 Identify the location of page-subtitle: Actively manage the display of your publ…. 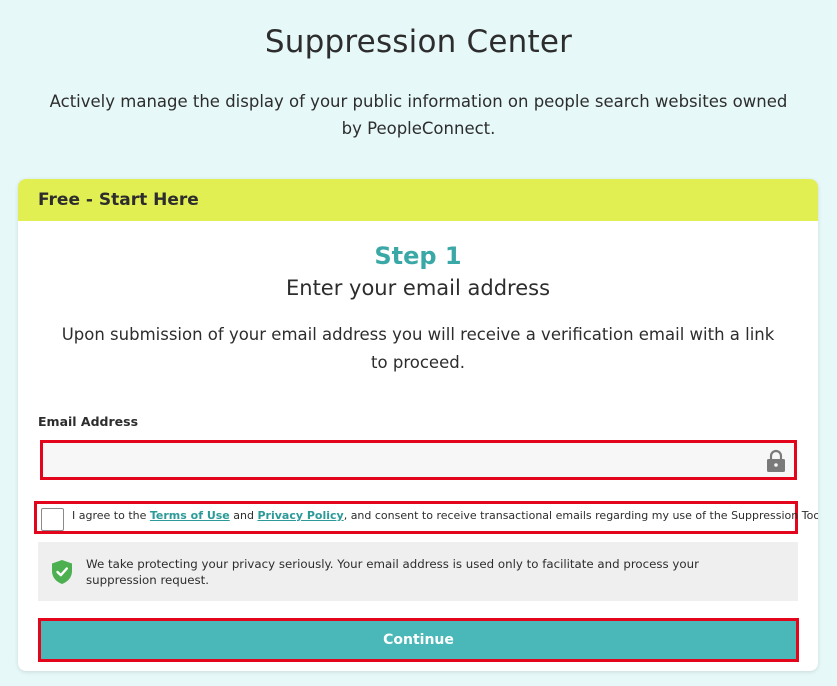
(418, 115).